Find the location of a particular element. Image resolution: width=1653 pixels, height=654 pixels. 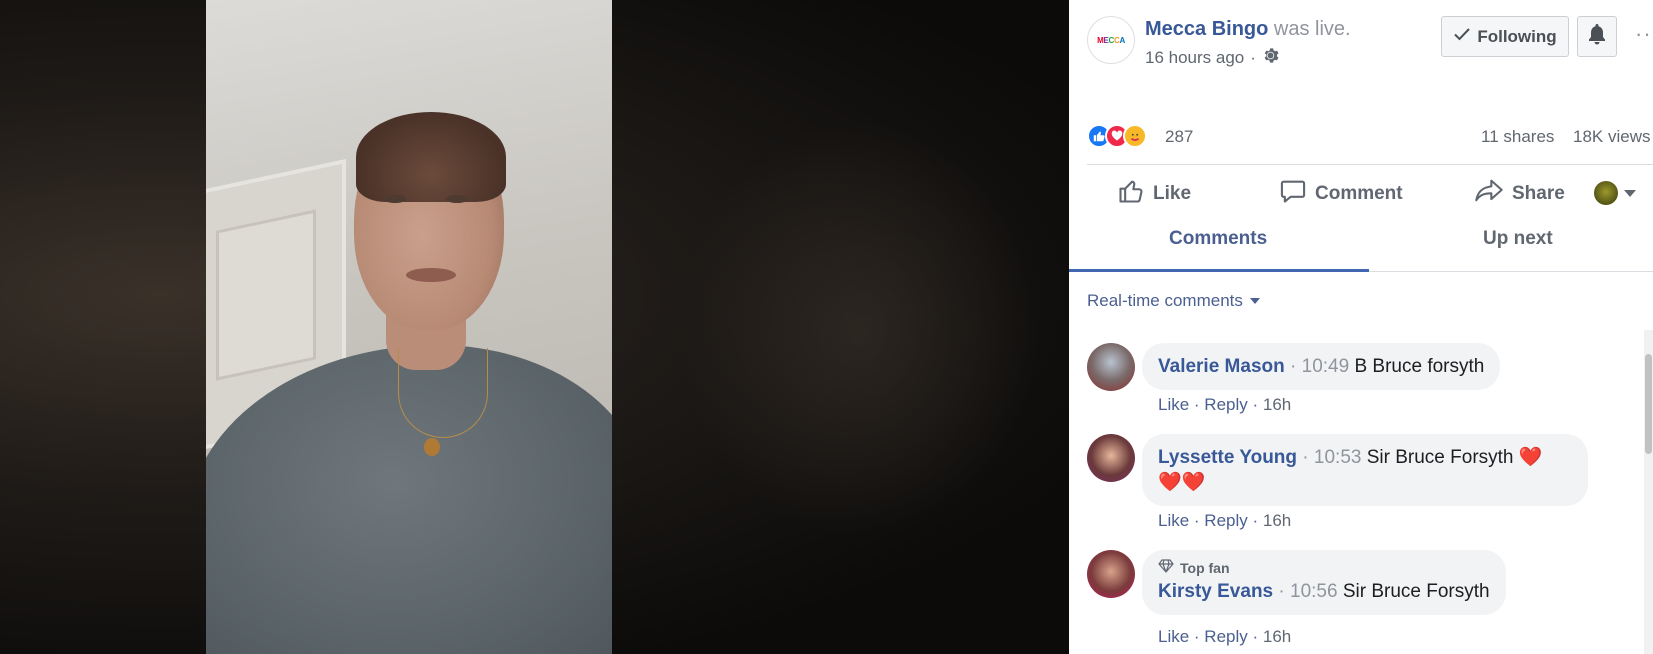

heart-emoji: ❤️ is located at coordinates (1530, 457).